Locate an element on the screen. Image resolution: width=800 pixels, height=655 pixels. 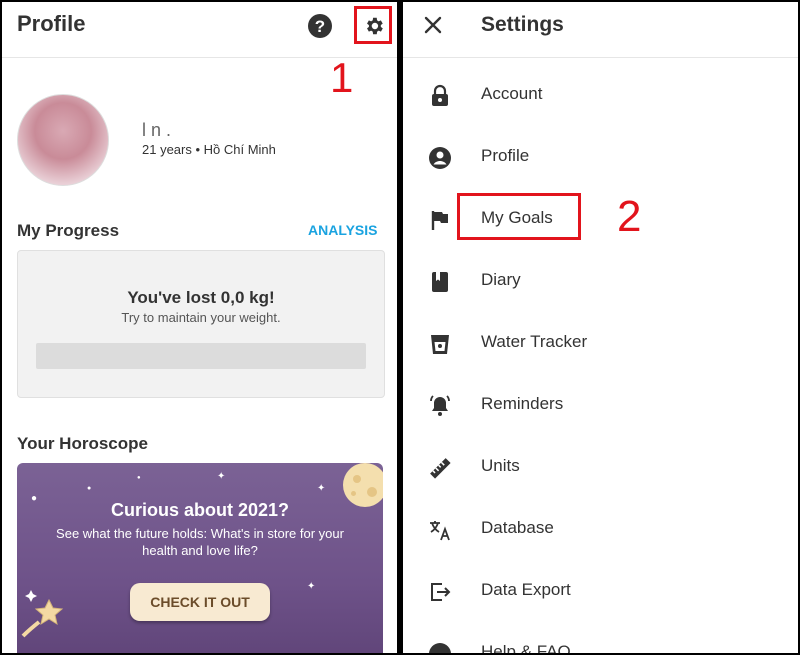
person-icon is located at coordinates (440, 158).